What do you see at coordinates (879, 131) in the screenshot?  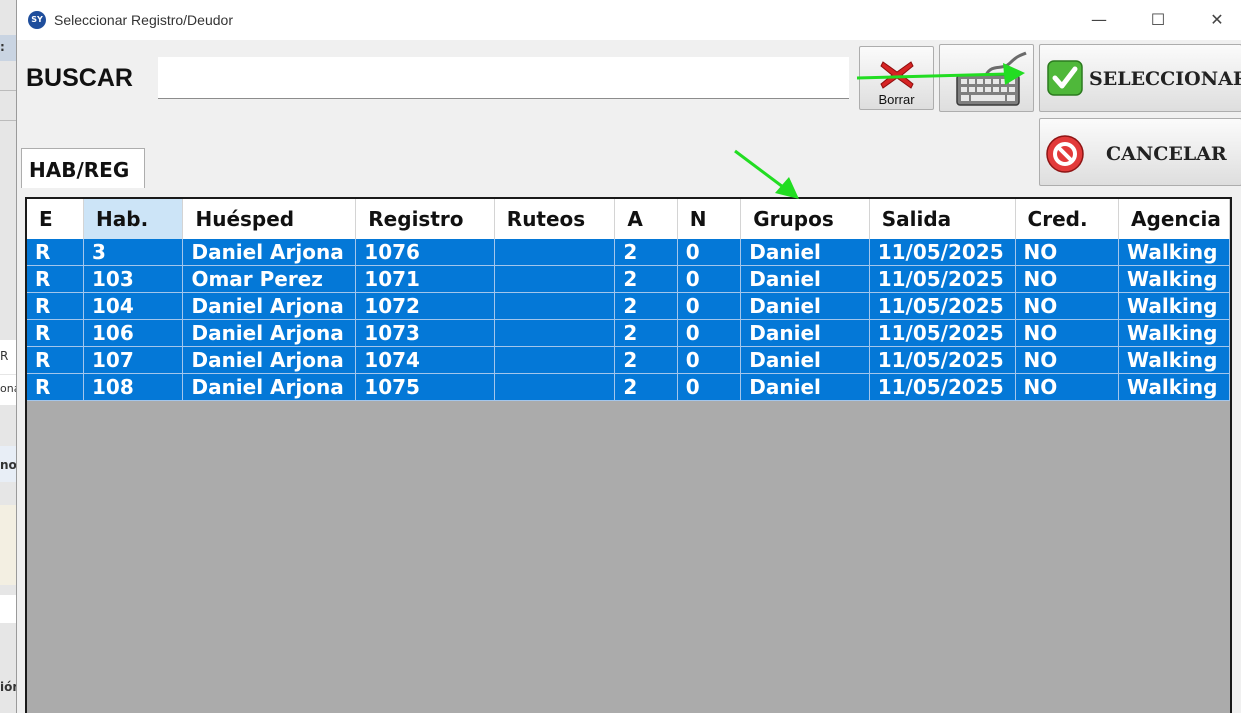 I see `annotation-arrows` at bounding box center [879, 131].